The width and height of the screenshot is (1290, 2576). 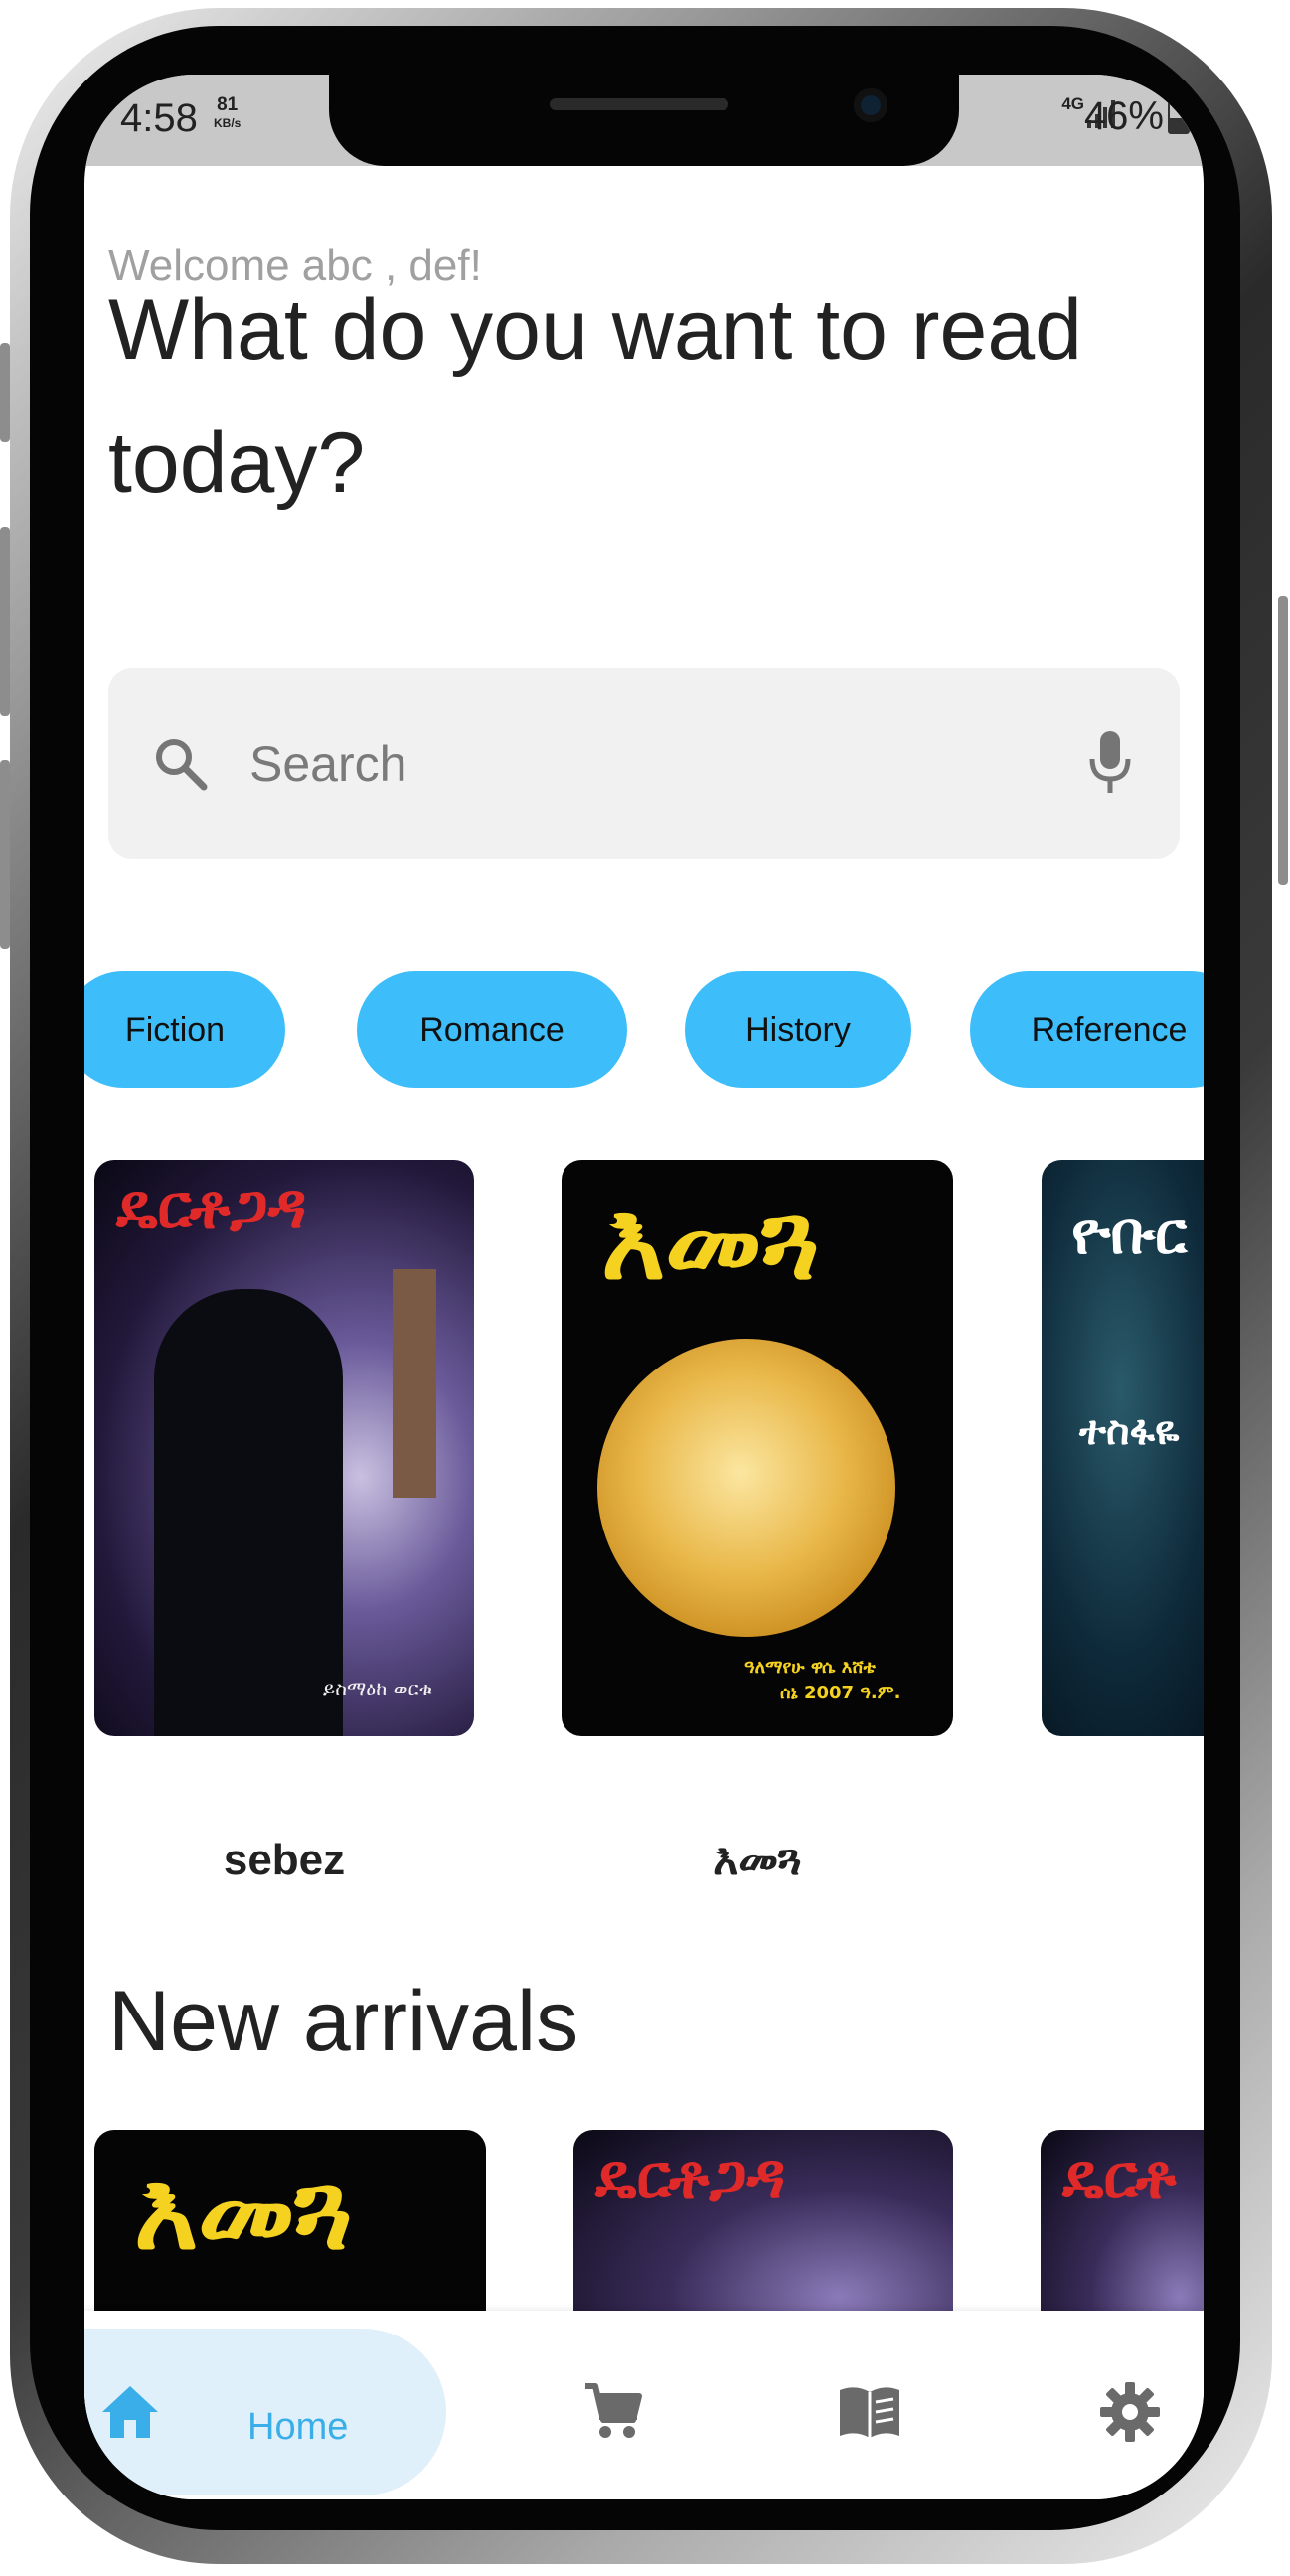 I want to click on bottom-navigation: Home, so click(x=644, y=2405).